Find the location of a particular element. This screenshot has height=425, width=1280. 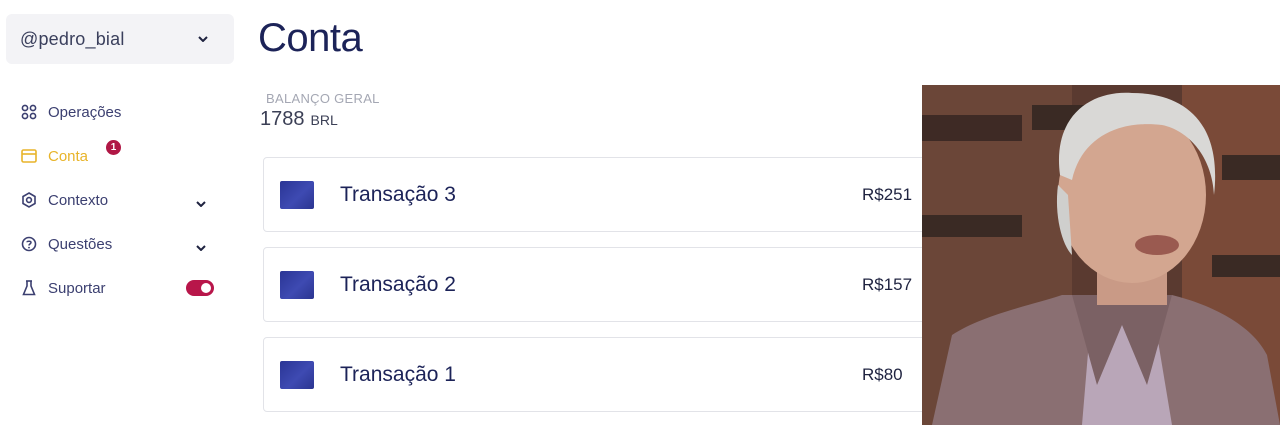

transaction-card: Transação 3 R$251 is located at coordinates (608, 194).